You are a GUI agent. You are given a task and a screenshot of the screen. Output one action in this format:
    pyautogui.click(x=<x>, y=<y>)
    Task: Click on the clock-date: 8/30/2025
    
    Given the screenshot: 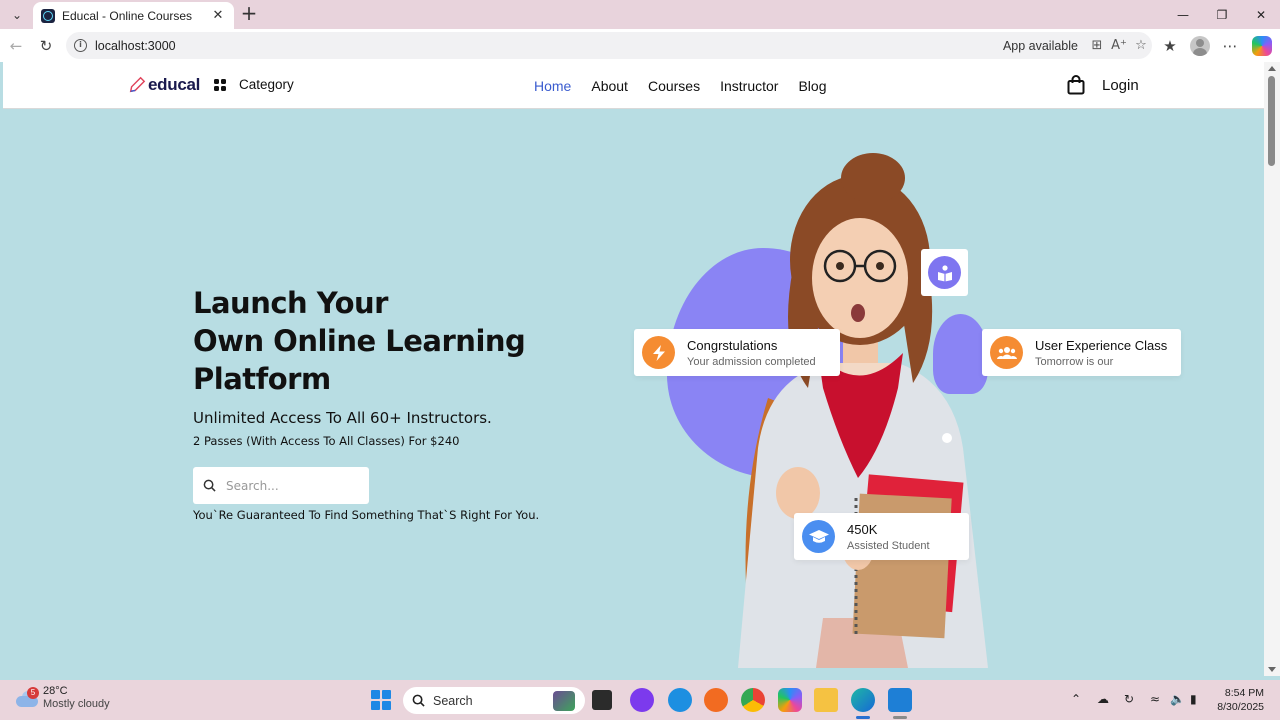 What is the action you would take?
    pyautogui.click(x=1240, y=707)
    